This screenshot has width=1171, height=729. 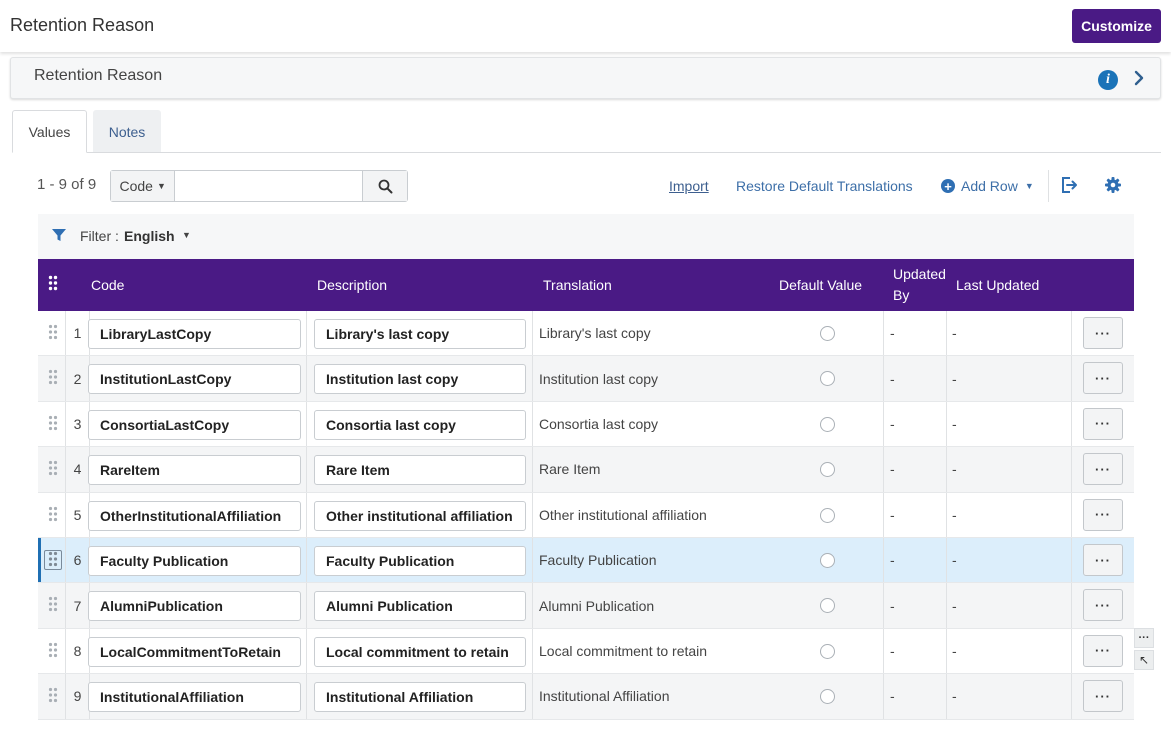 I want to click on description-field: Rare Item, so click(x=420, y=470).